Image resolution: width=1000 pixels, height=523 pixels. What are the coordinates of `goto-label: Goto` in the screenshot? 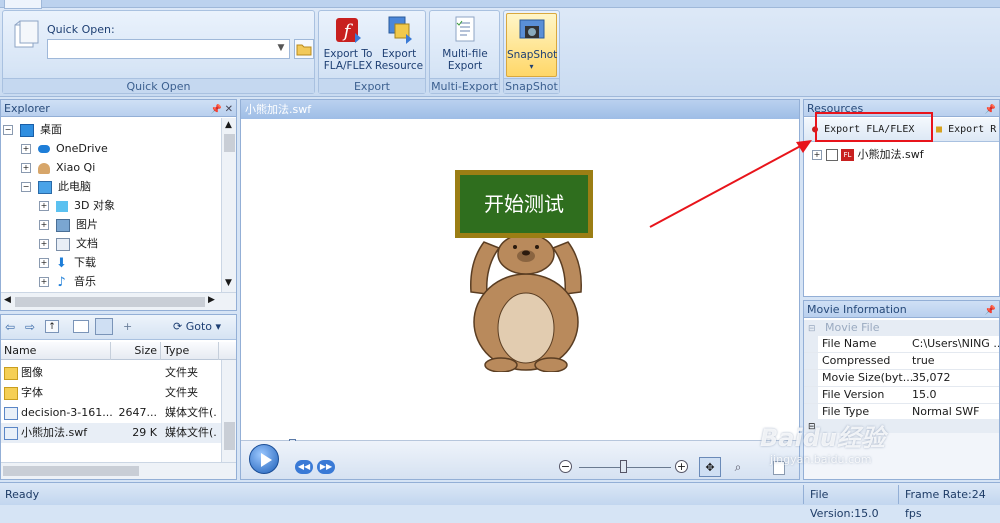 It's located at (199, 326).